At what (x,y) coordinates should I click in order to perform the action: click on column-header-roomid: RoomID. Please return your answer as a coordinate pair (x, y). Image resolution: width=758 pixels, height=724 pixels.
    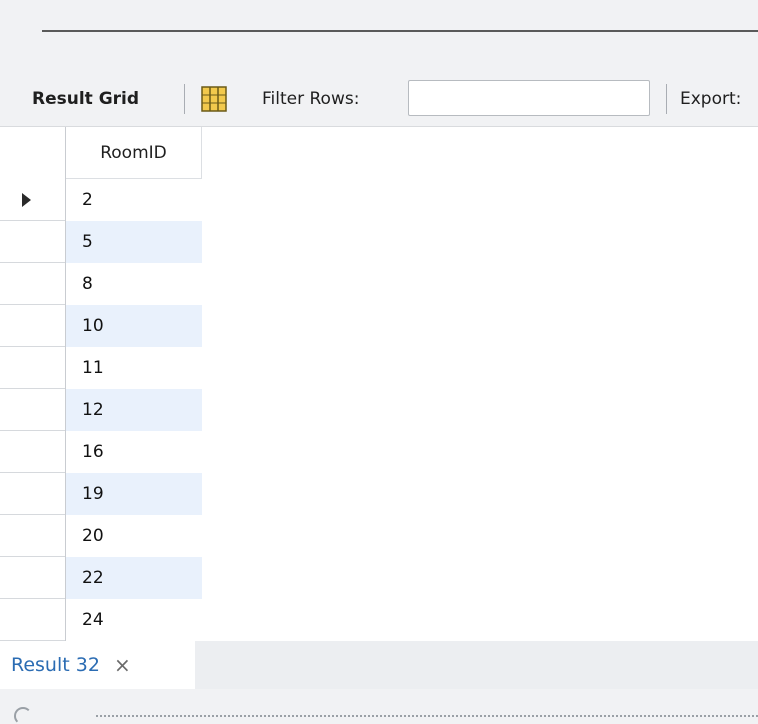
    Looking at the image, I should click on (134, 153).